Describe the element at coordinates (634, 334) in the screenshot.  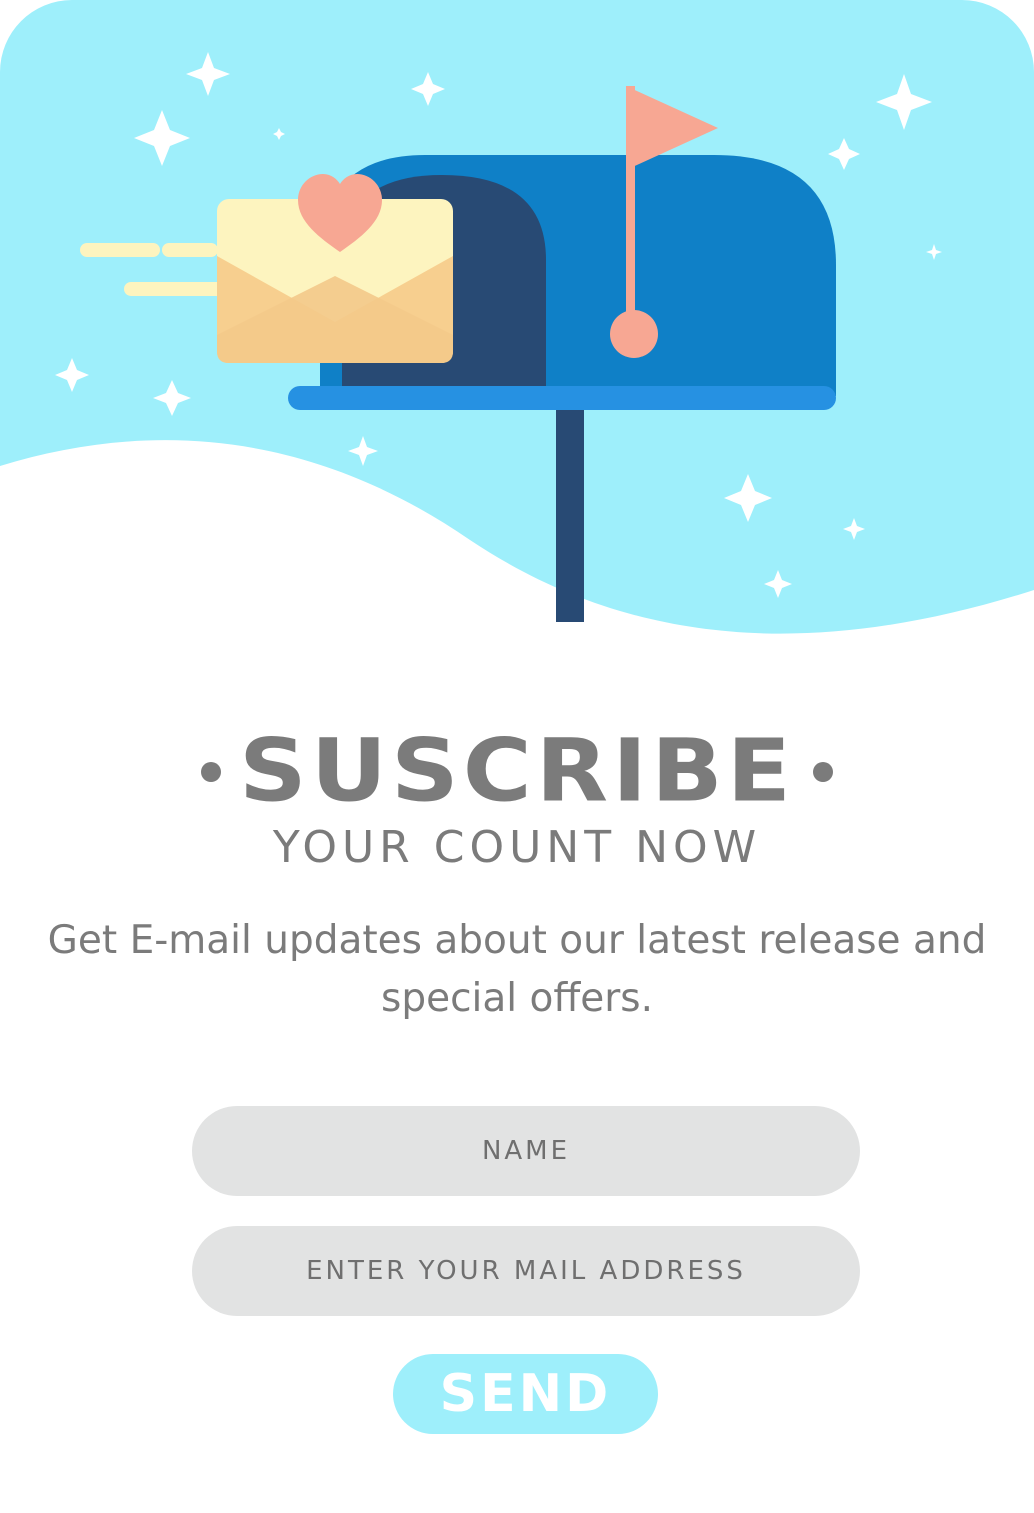
I see `flag-knob` at that location.